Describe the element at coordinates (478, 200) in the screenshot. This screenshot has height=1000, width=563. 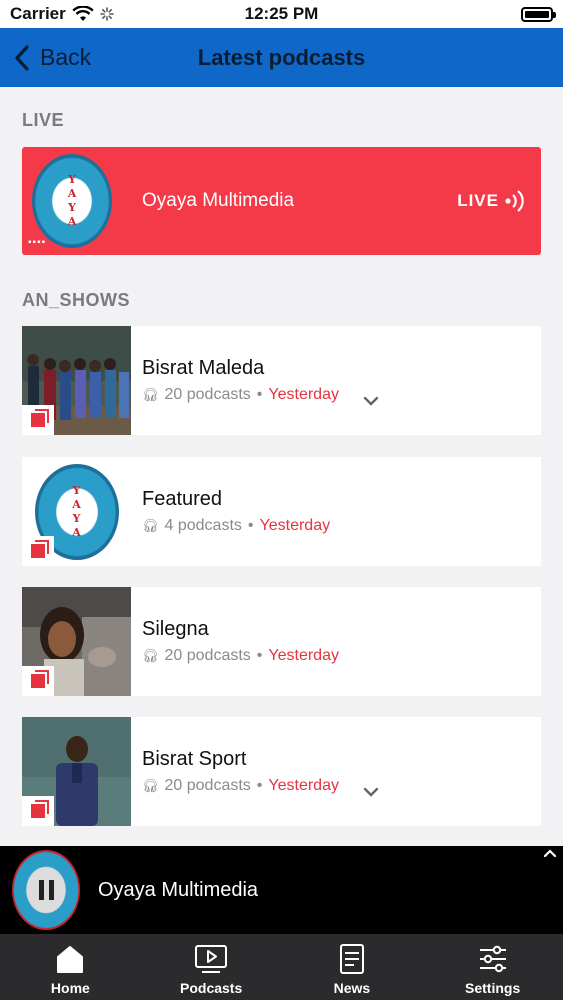
I see `live-badge-label: LIVE` at that location.